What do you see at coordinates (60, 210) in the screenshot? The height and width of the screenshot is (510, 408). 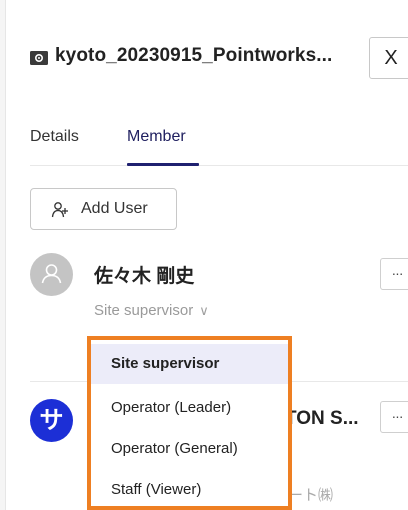 I see `add-user-icon` at bounding box center [60, 210].